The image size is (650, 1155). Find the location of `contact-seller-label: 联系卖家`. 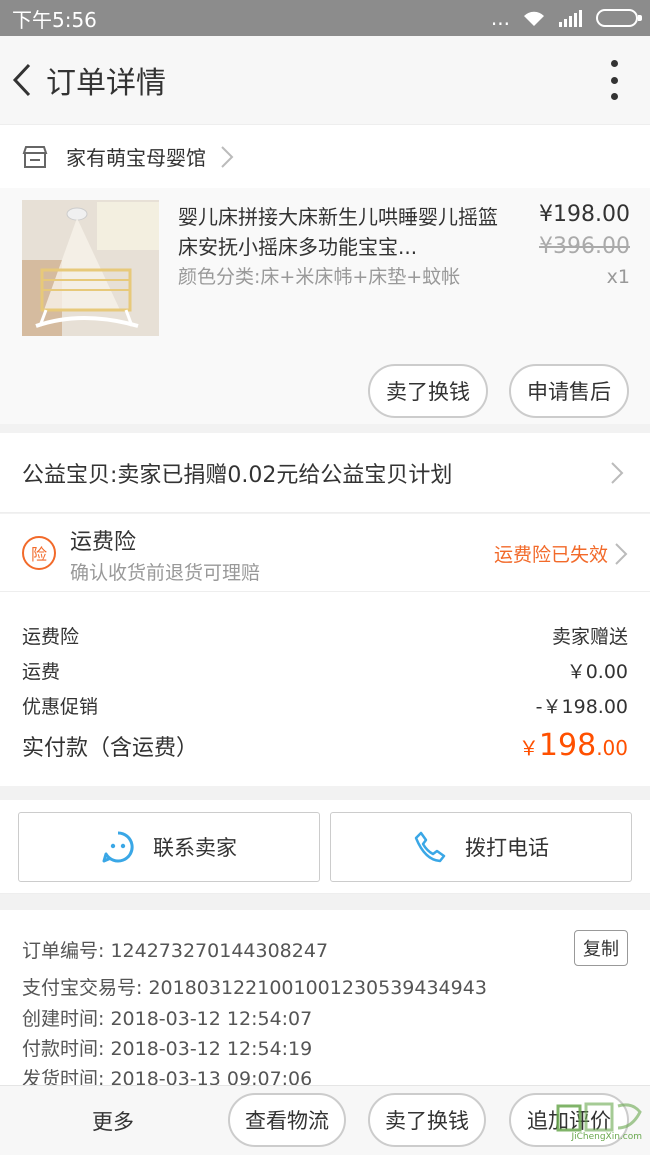

contact-seller-label: 联系卖家 is located at coordinates (195, 848).